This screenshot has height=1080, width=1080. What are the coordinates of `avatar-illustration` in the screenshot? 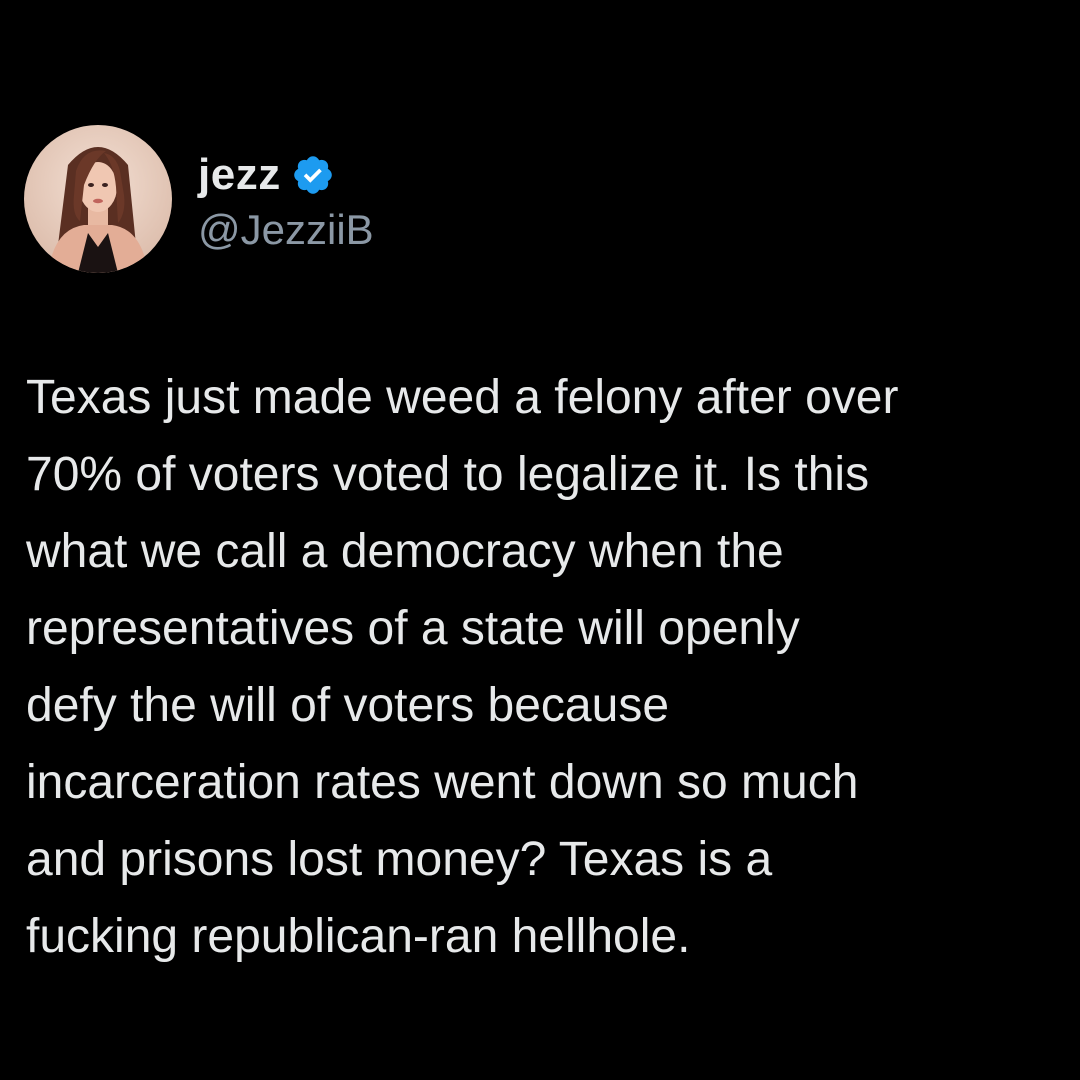 It's located at (98, 199).